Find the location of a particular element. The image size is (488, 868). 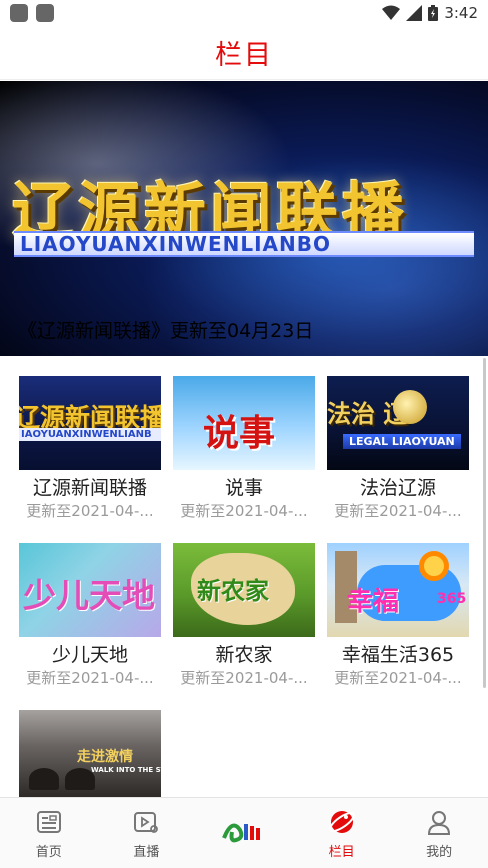

program-thumbnail: 走进激情 WALK INTO THE ST is located at coordinates (90, 754).